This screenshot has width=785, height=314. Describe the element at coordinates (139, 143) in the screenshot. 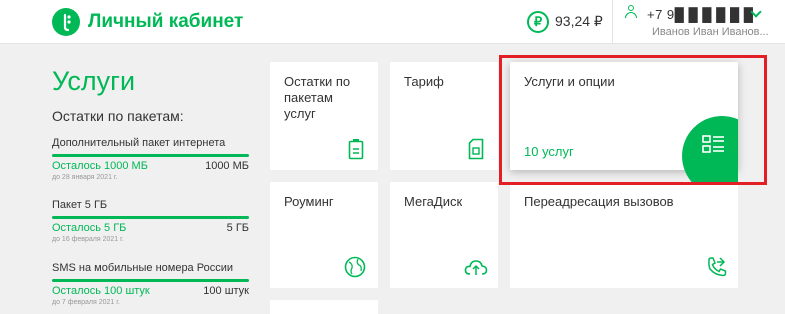

I see `package-name: Дополнительный пакет интернета` at that location.